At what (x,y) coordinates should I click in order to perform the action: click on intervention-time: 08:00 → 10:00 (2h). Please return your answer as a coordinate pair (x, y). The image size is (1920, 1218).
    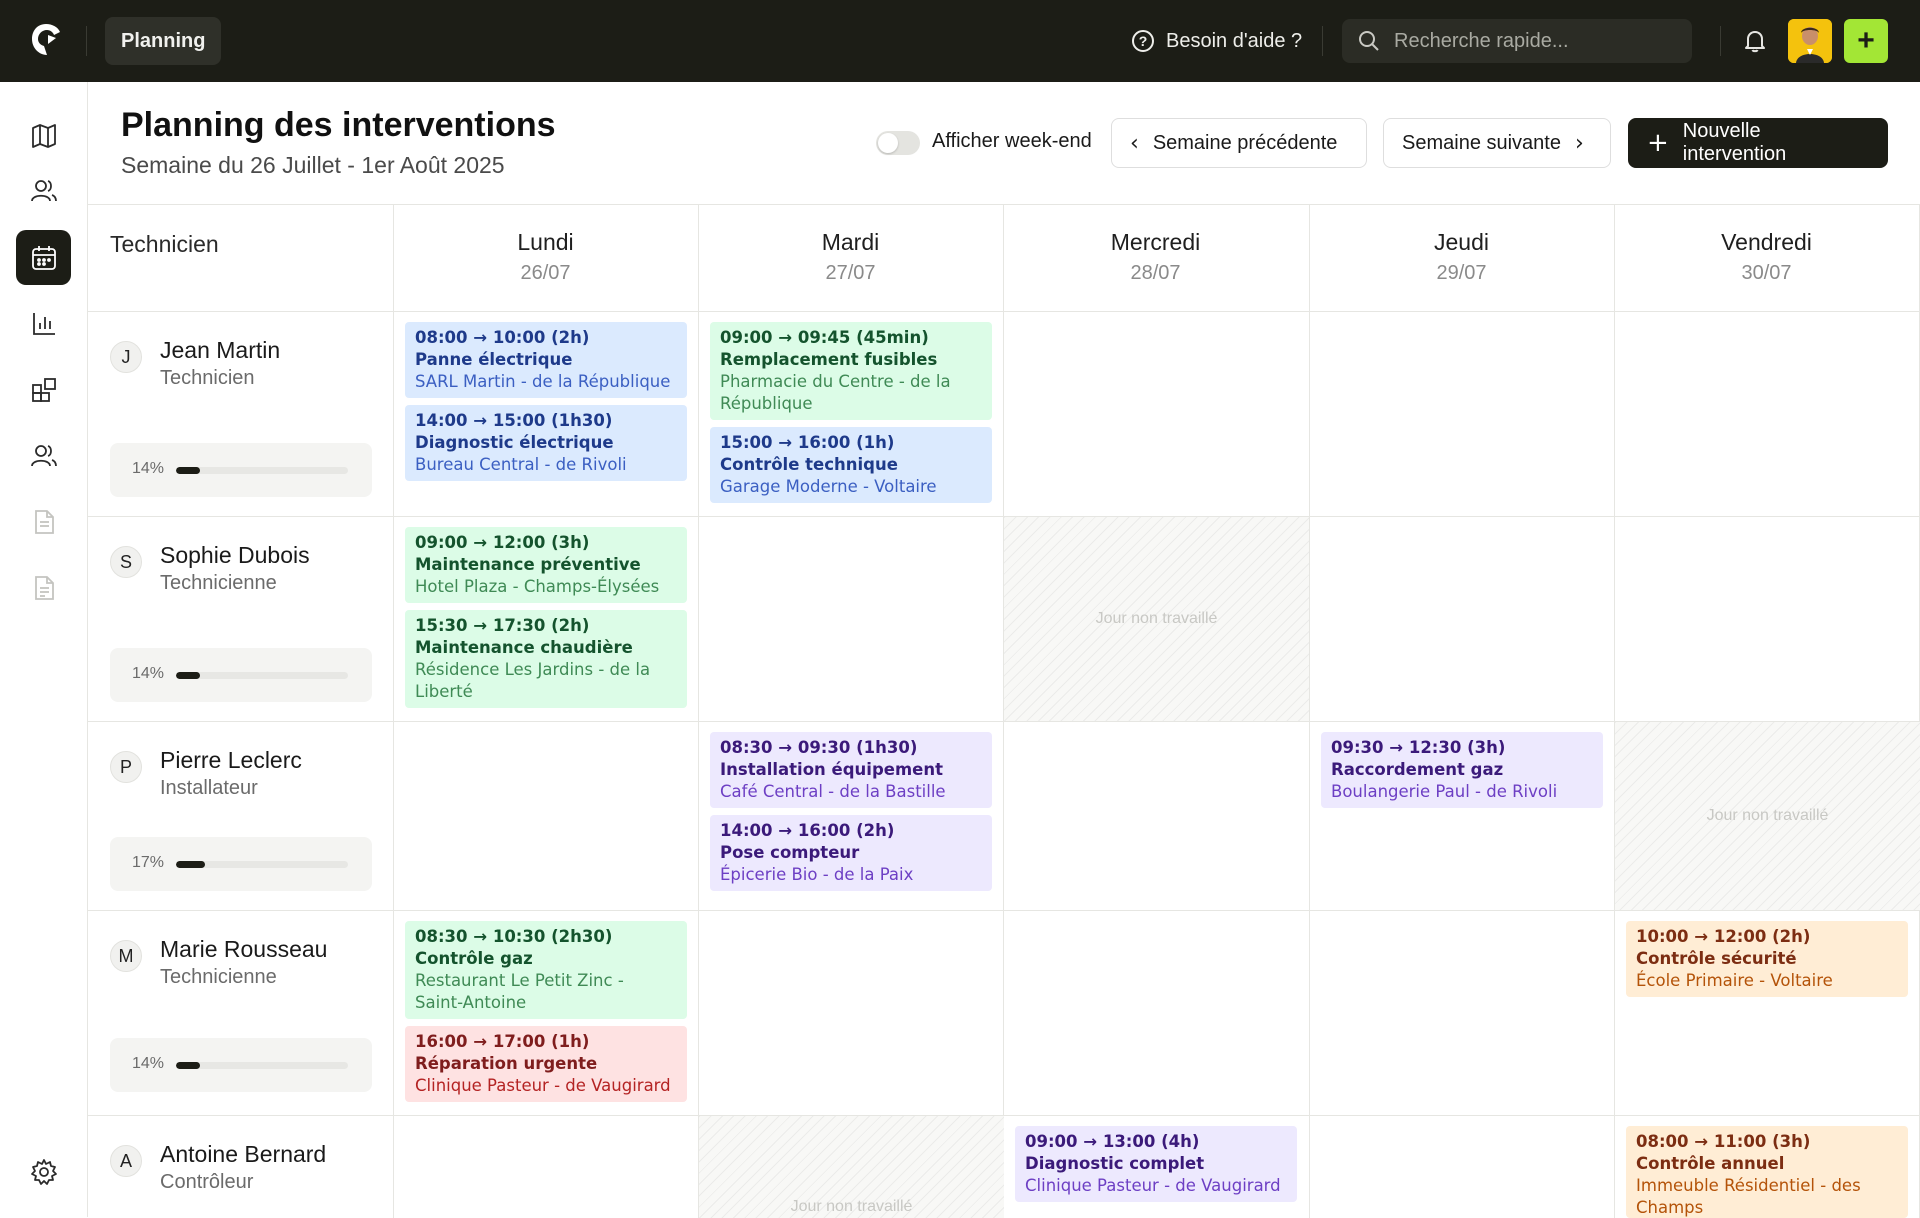
    Looking at the image, I should click on (502, 337).